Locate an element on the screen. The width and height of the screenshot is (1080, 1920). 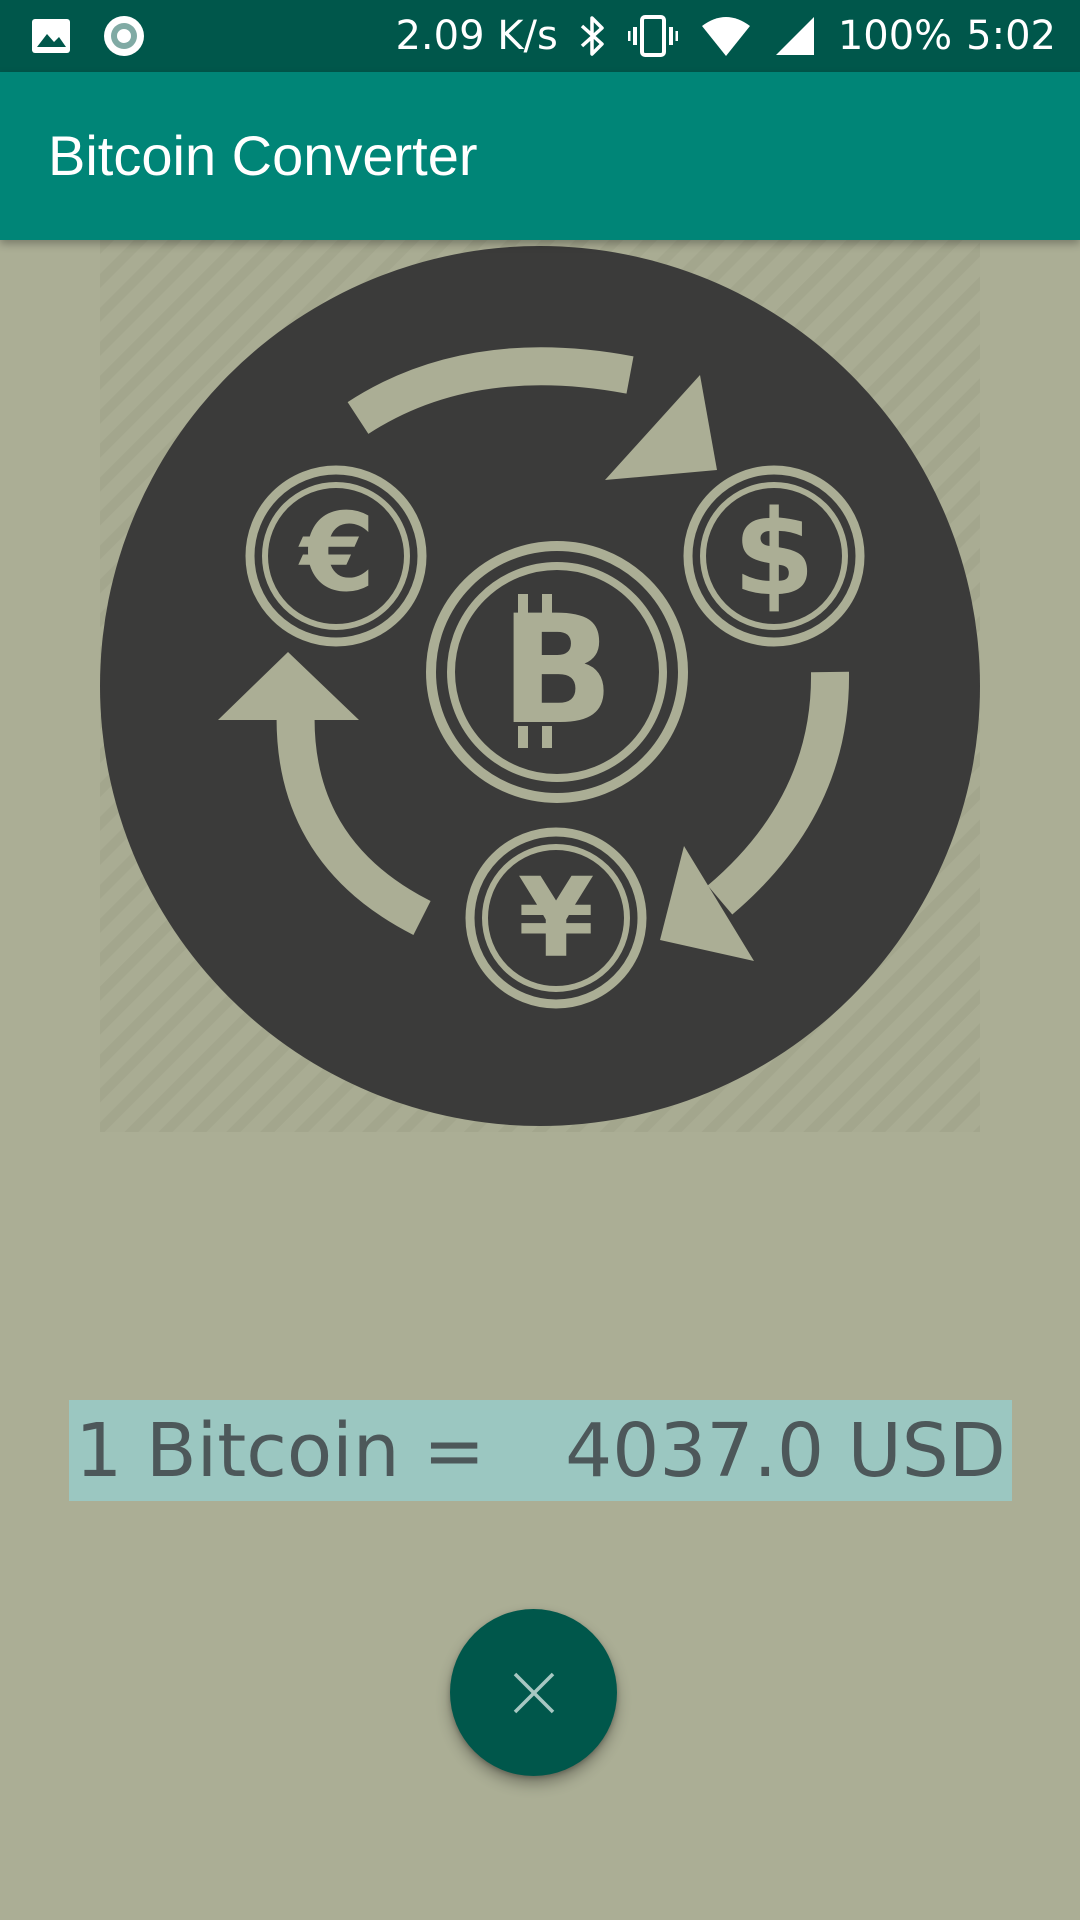
yen-icon: ¥ is located at coordinates (556, 918).